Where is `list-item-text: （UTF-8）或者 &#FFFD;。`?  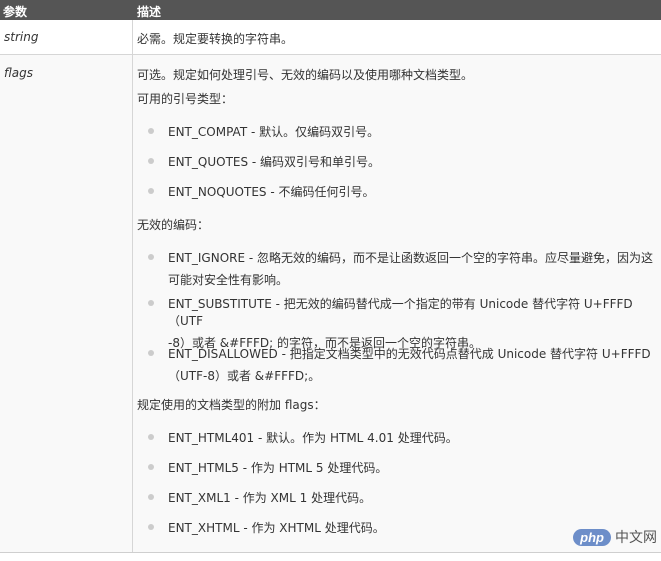
list-item-text: （UTF-8）或者 &#FFFD;。 is located at coordinates (244, 376).